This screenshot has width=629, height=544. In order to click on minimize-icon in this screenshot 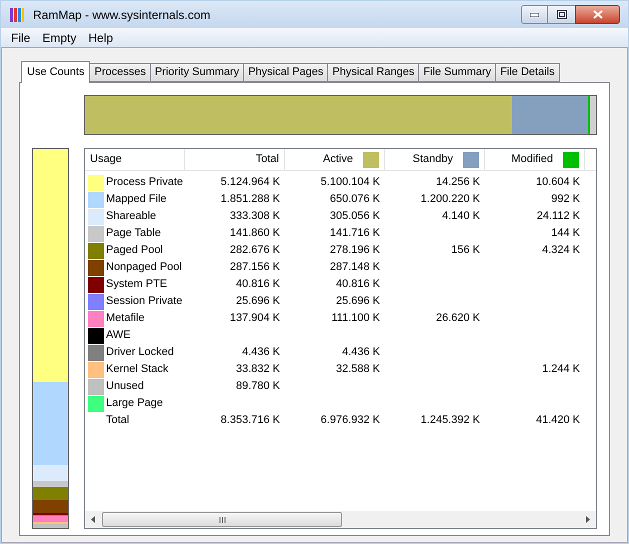, I will do `click(534, 14)`.